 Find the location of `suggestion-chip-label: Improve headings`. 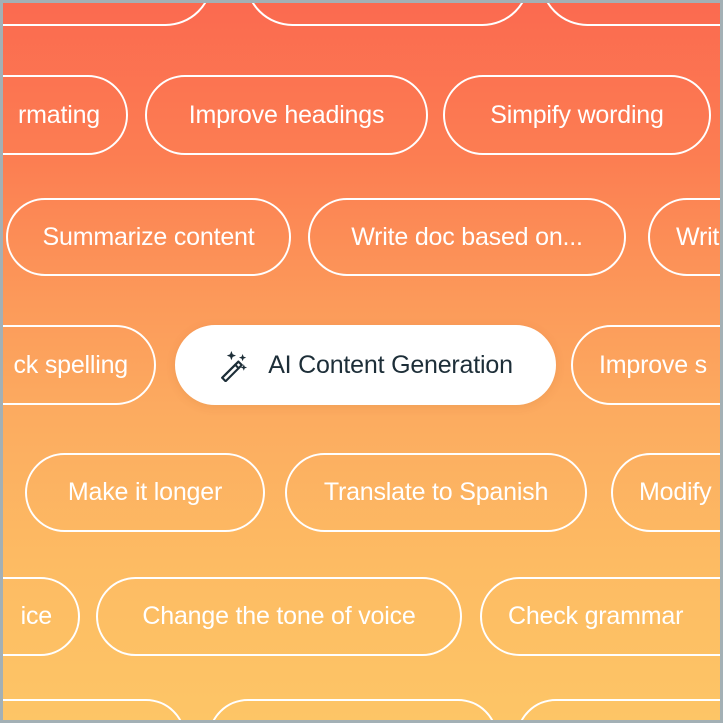

suggestion-chip-label: Improve headings is located at coordinates (286, 114).